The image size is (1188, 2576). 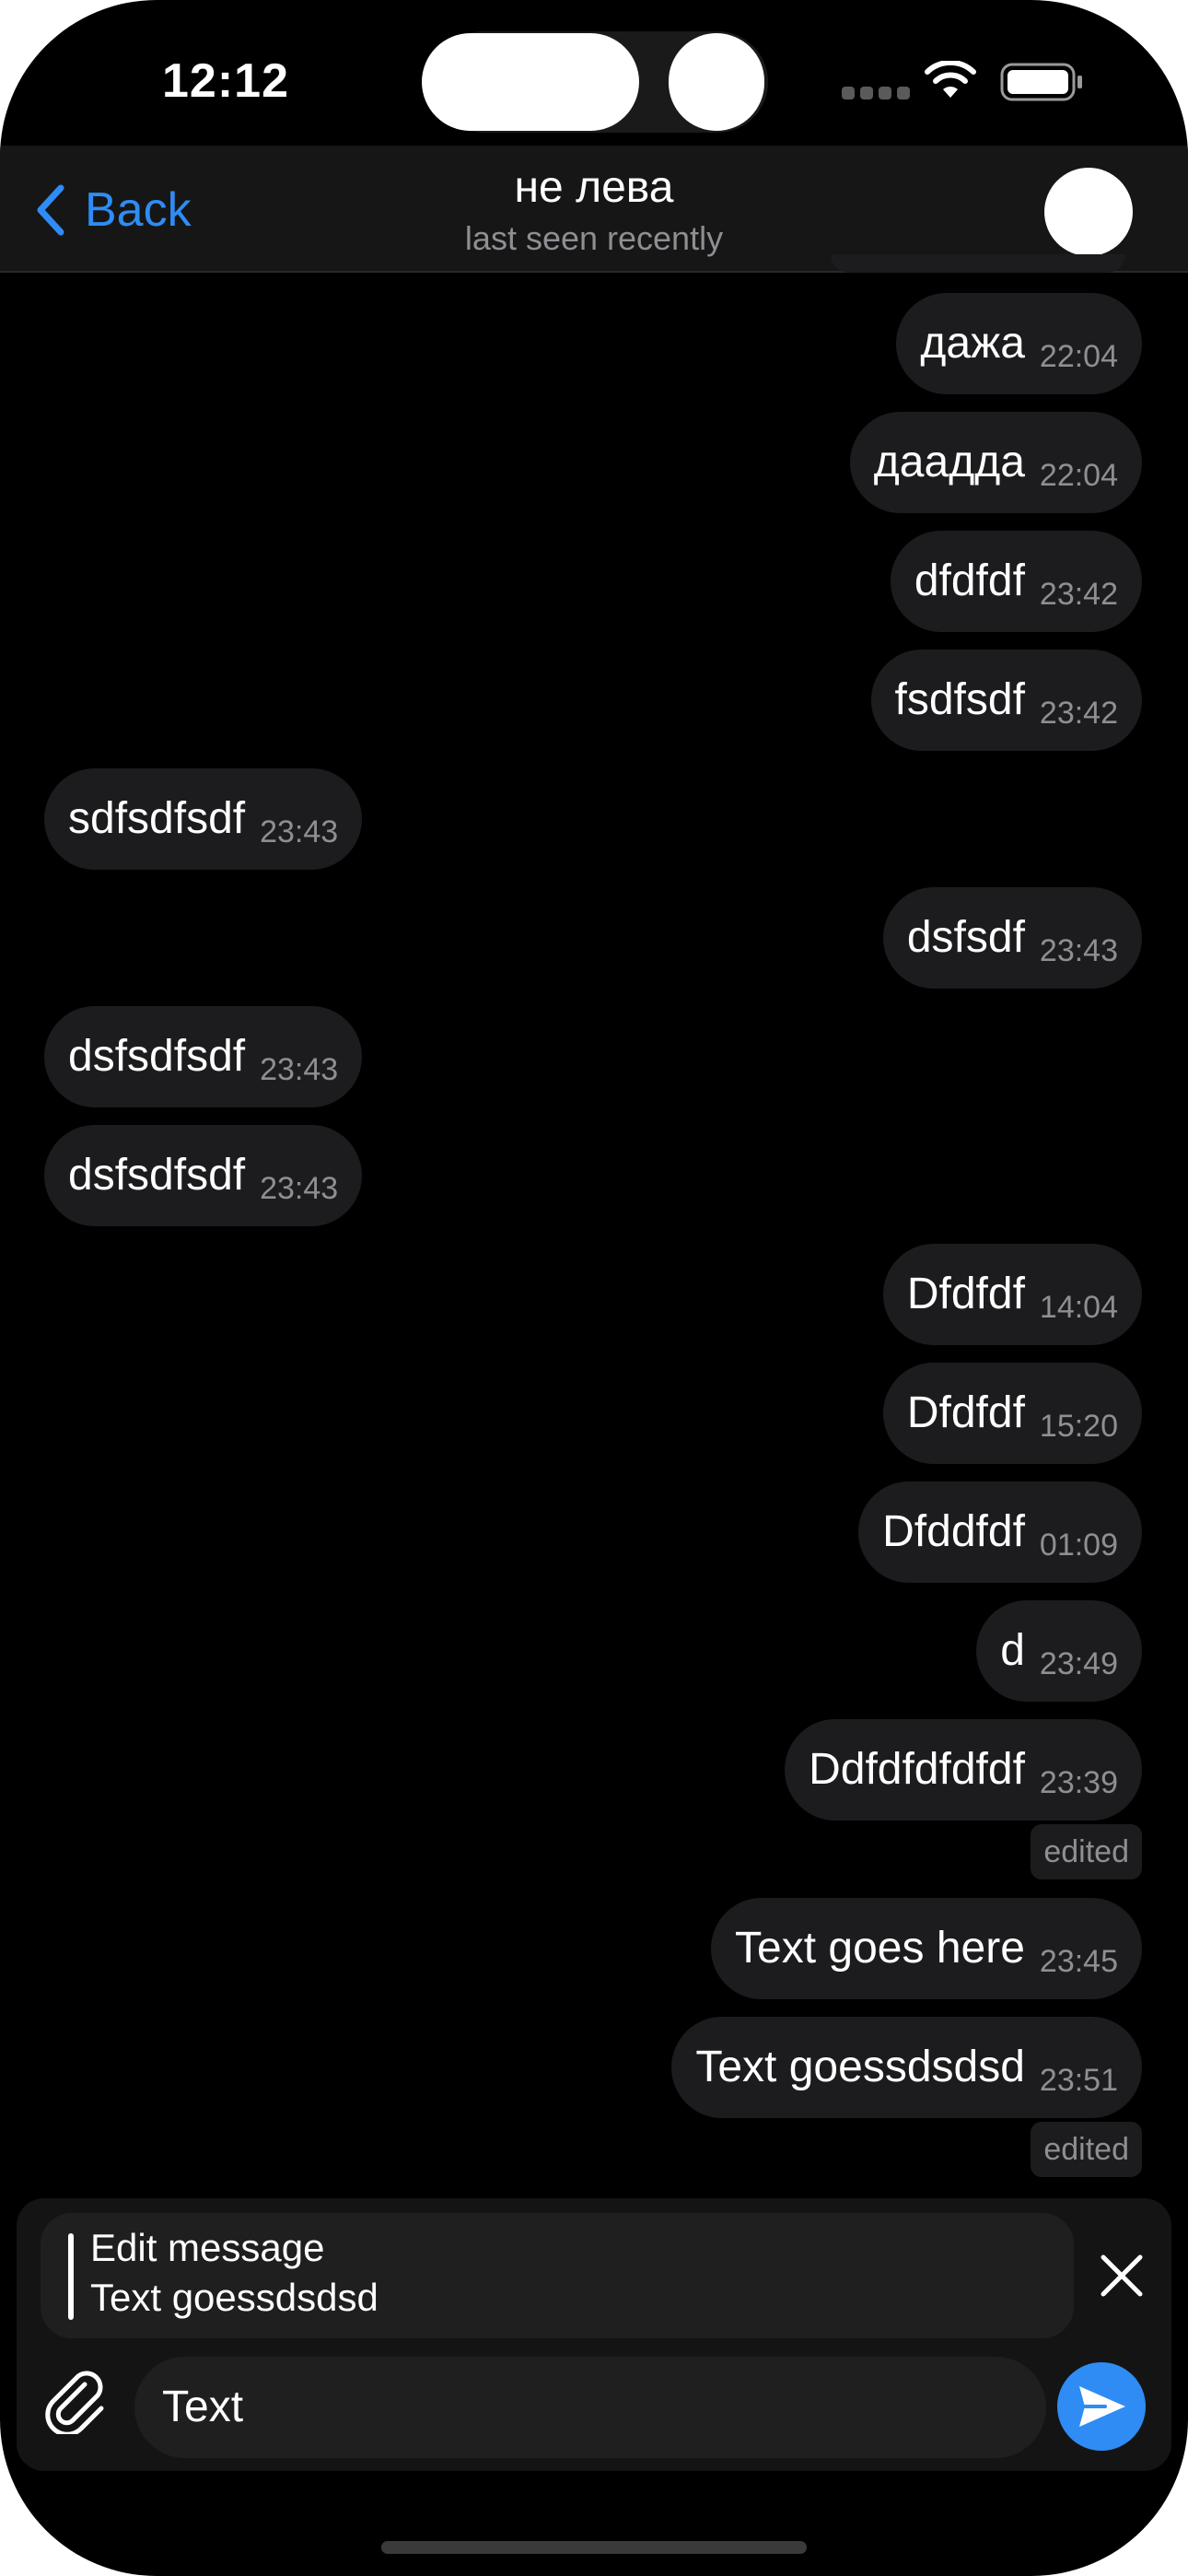 I want to click on message-bubble: Dfdfdf 15:20, so click(x=1012, y=1413).